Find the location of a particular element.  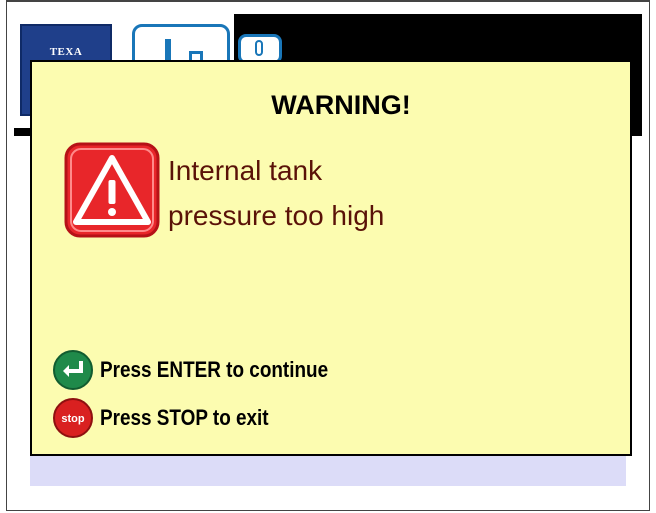

enter-icon is located at coordinates (73, 370).